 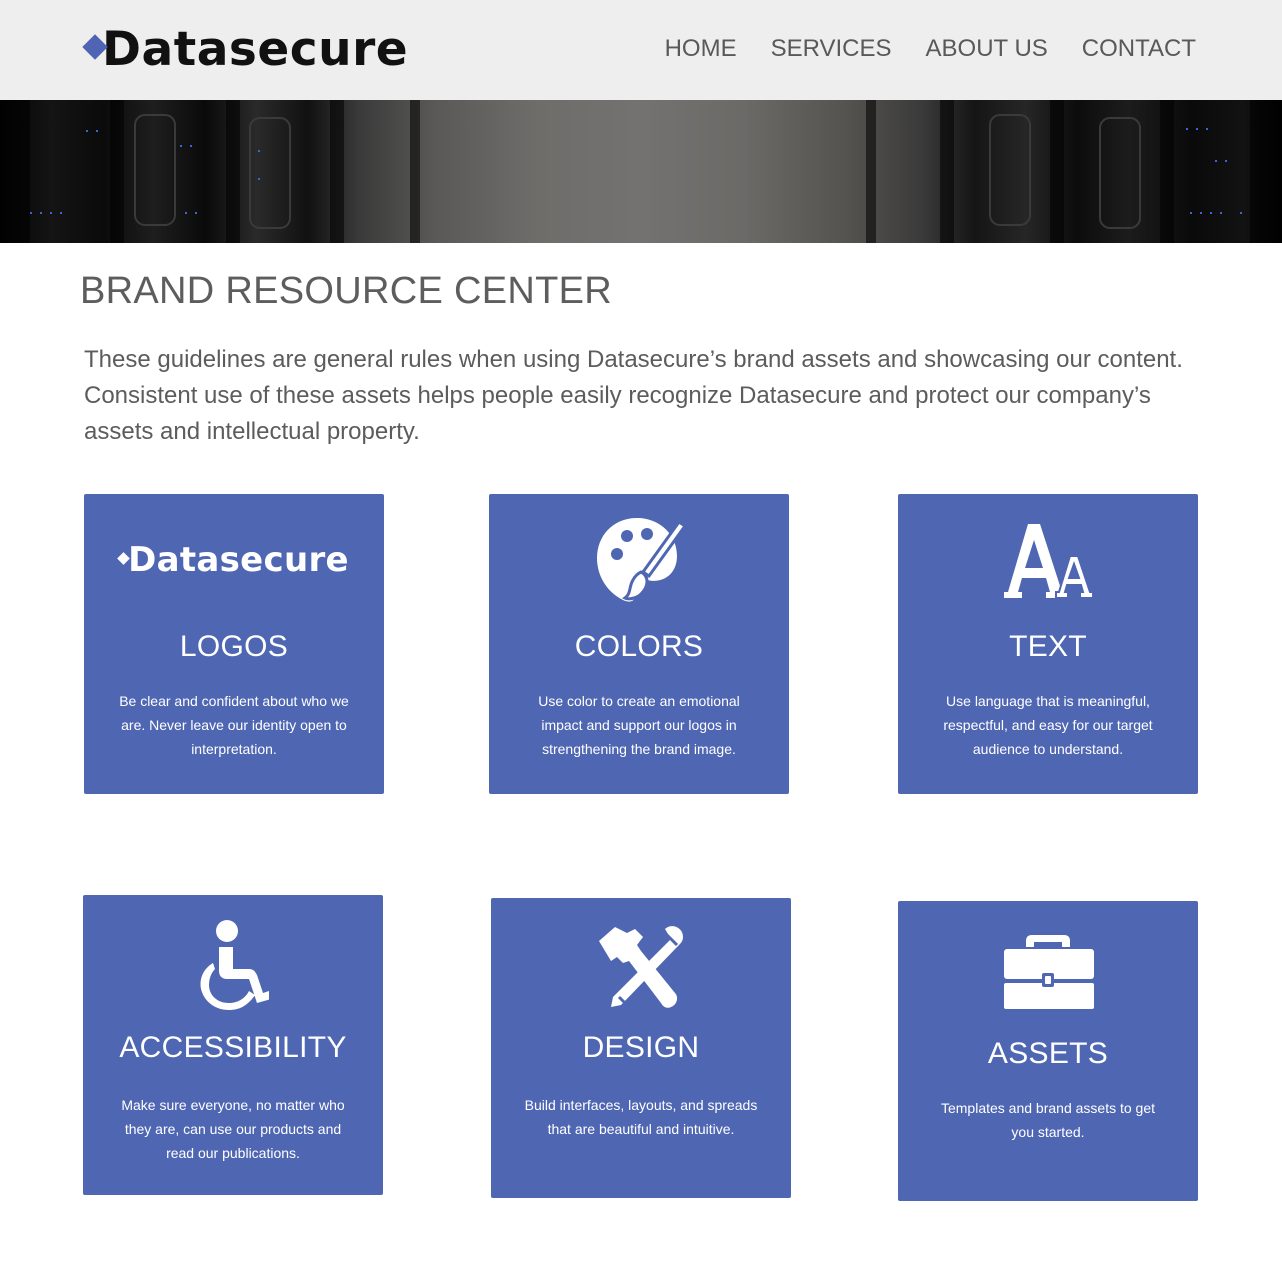 I want to click on card-title: ACCESSIBILITY, so click(x=233, y=1047).